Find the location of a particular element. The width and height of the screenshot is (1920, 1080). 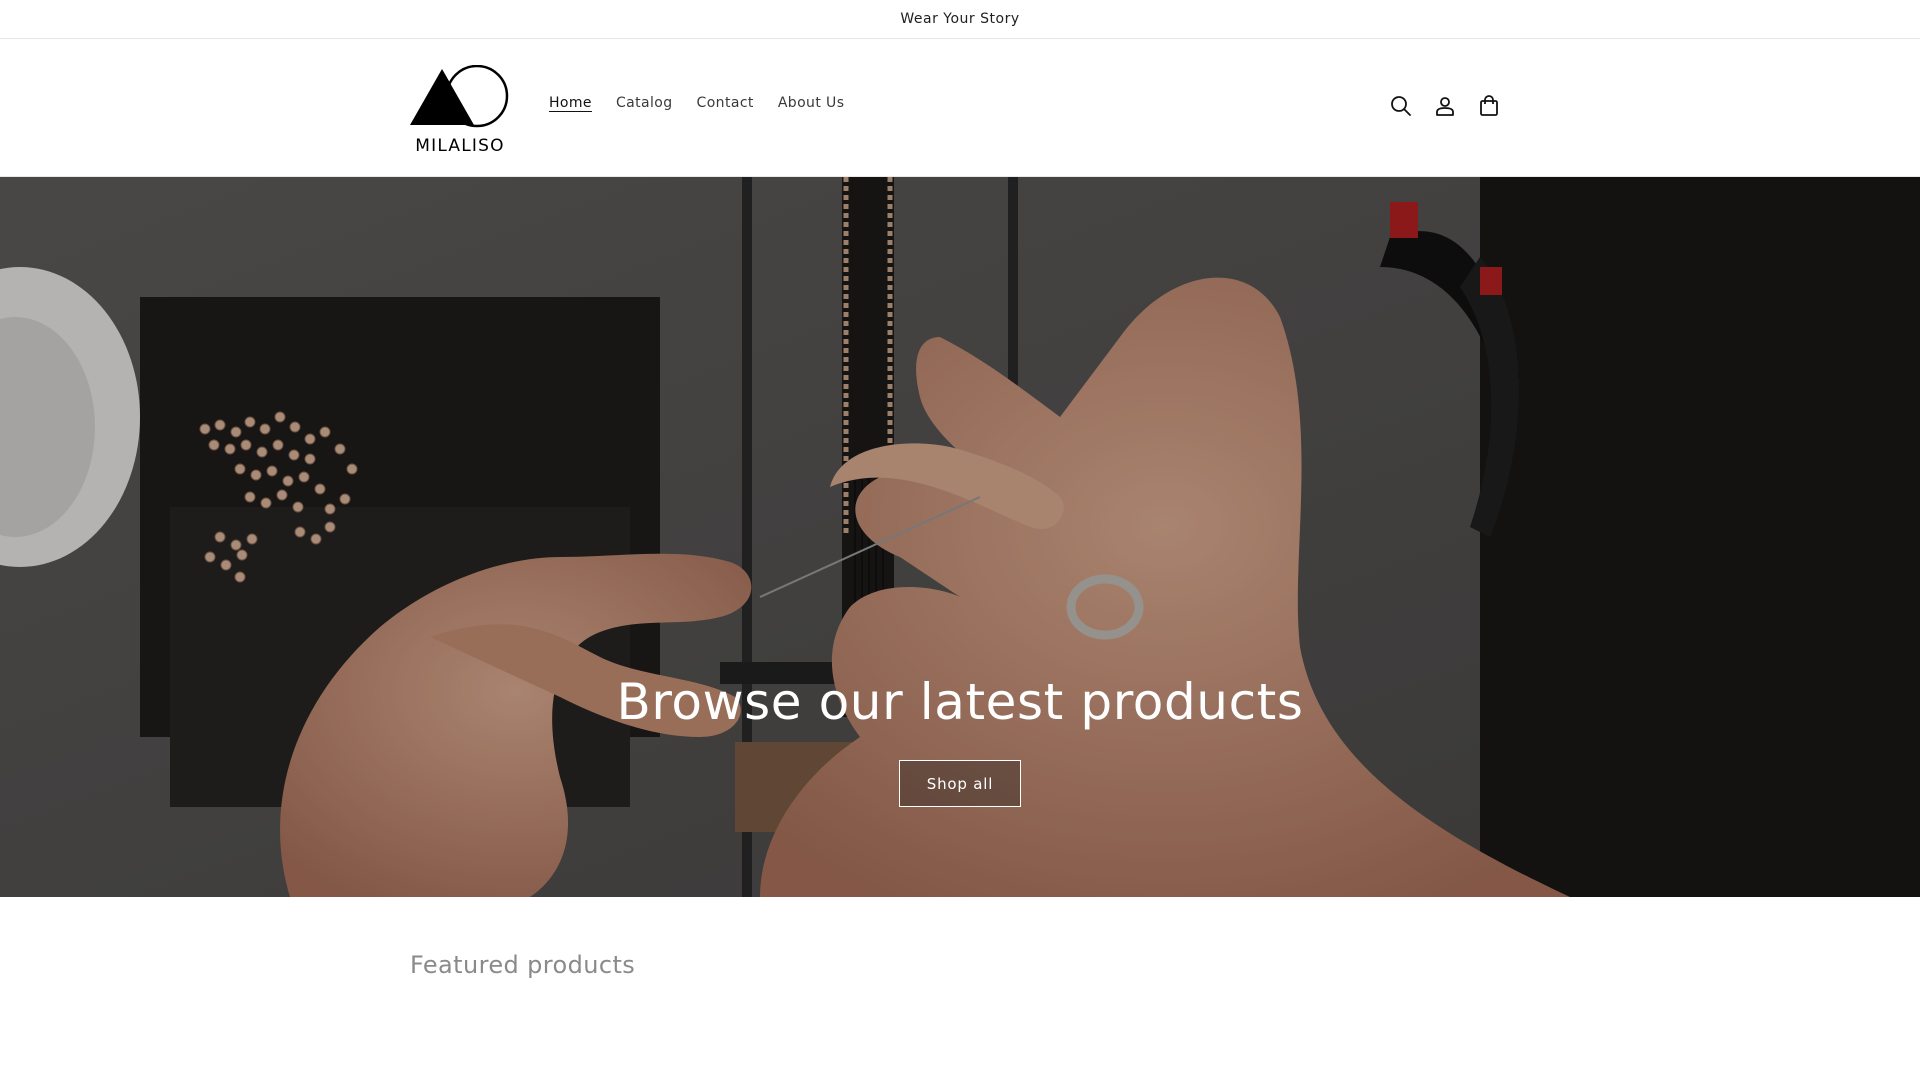

logo-mark: MILALISO is located at coordinates (459, 110).